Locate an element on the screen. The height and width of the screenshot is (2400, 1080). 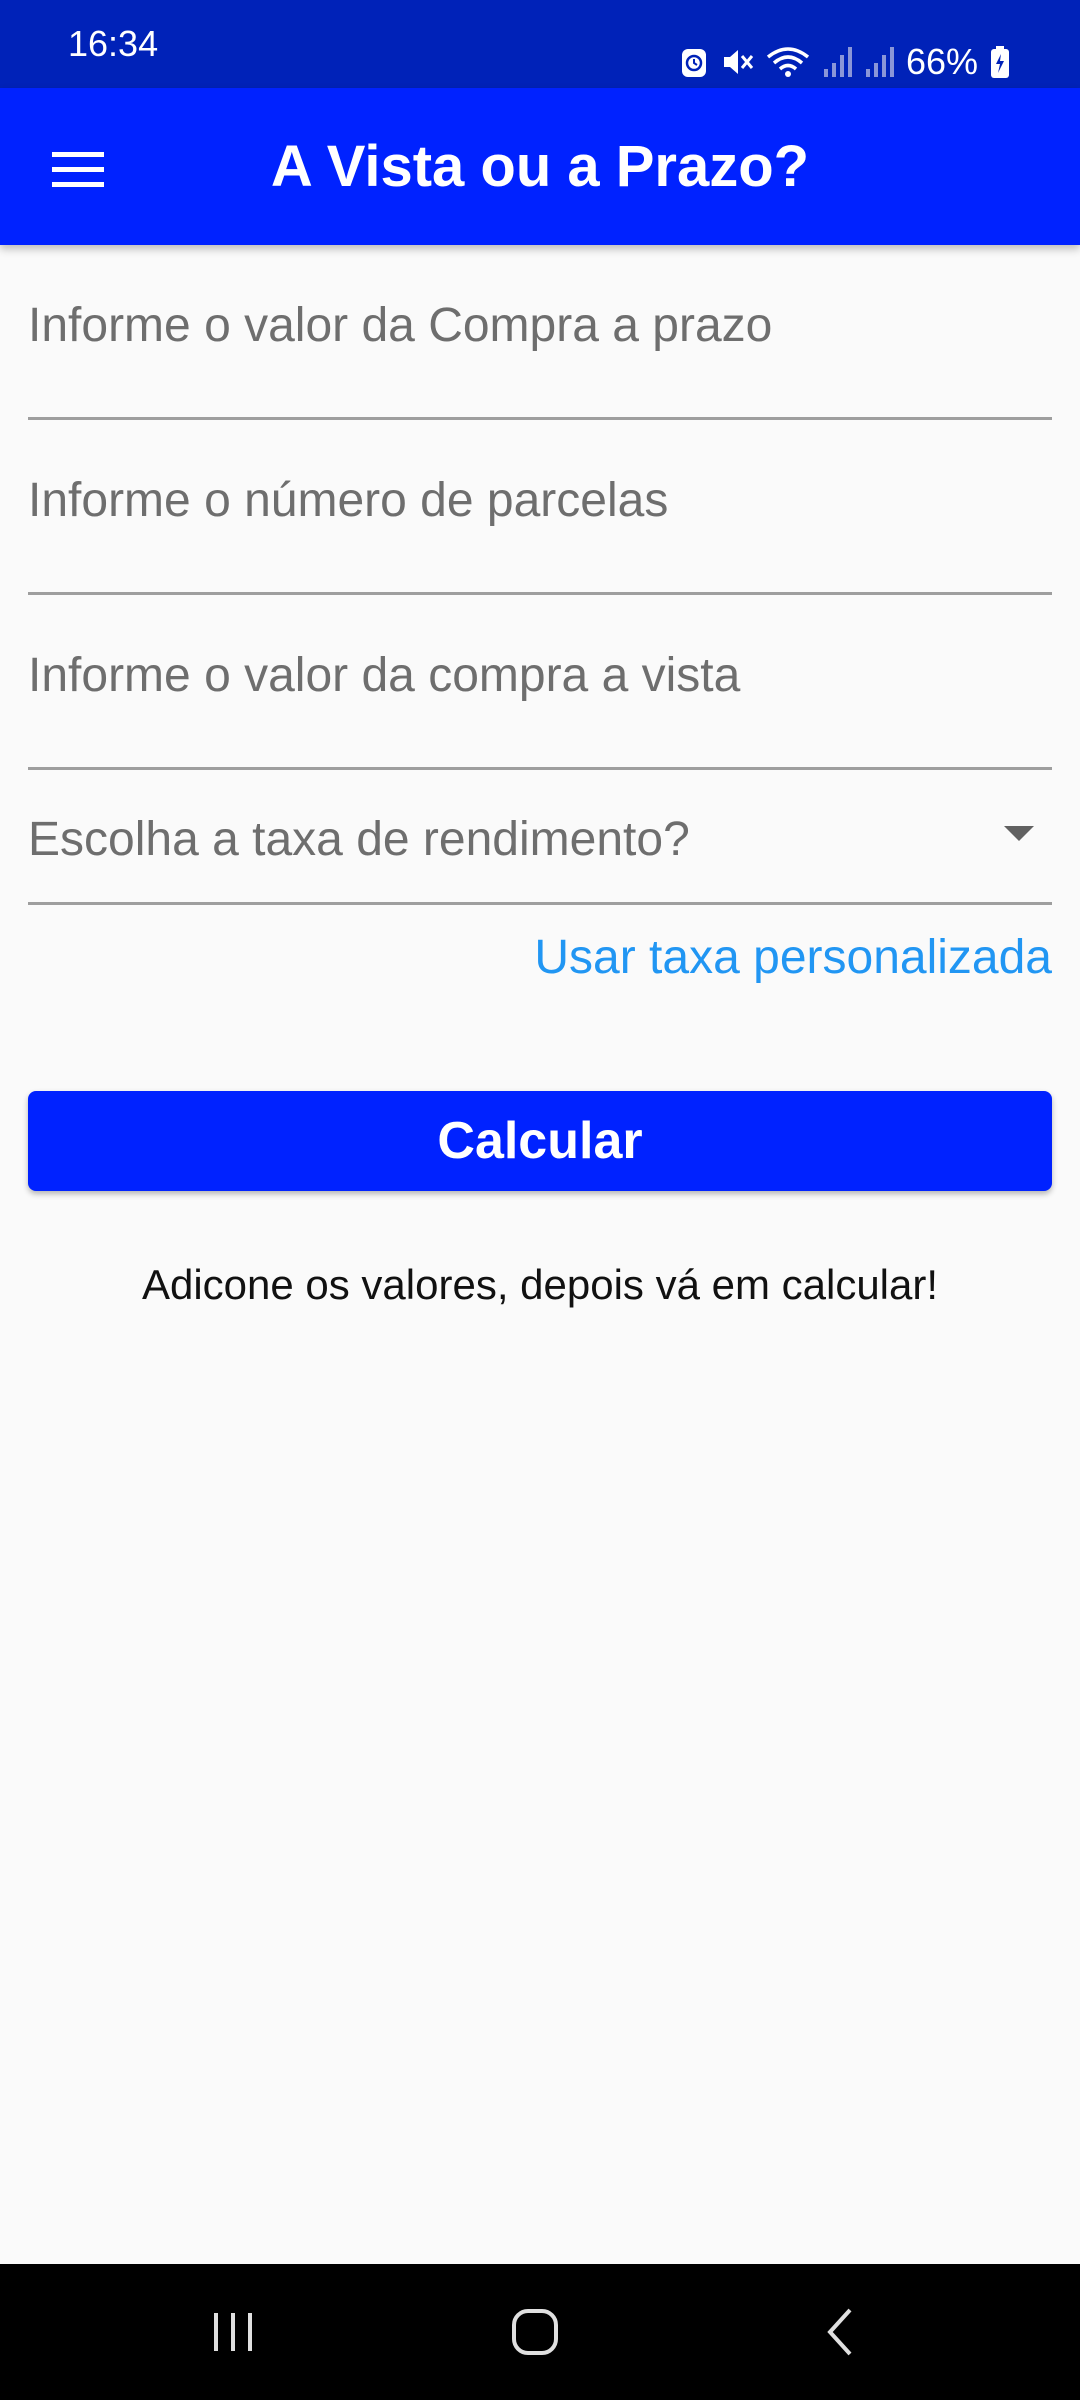
calculate-button: Calcular is located at coordinates (540, 1141).